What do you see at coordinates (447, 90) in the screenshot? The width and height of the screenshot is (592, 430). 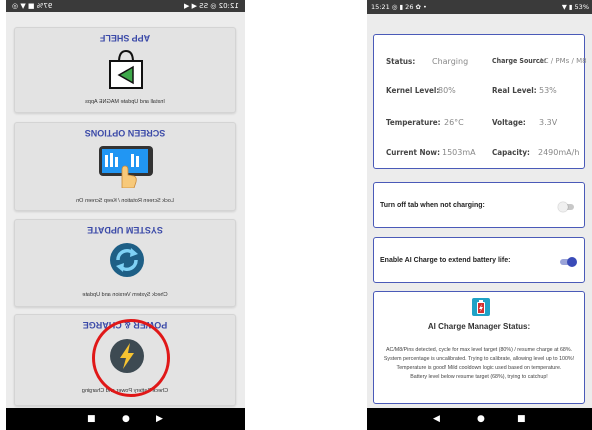 I see `kernel-level-value: 80%` at bounding box center [447, 90].